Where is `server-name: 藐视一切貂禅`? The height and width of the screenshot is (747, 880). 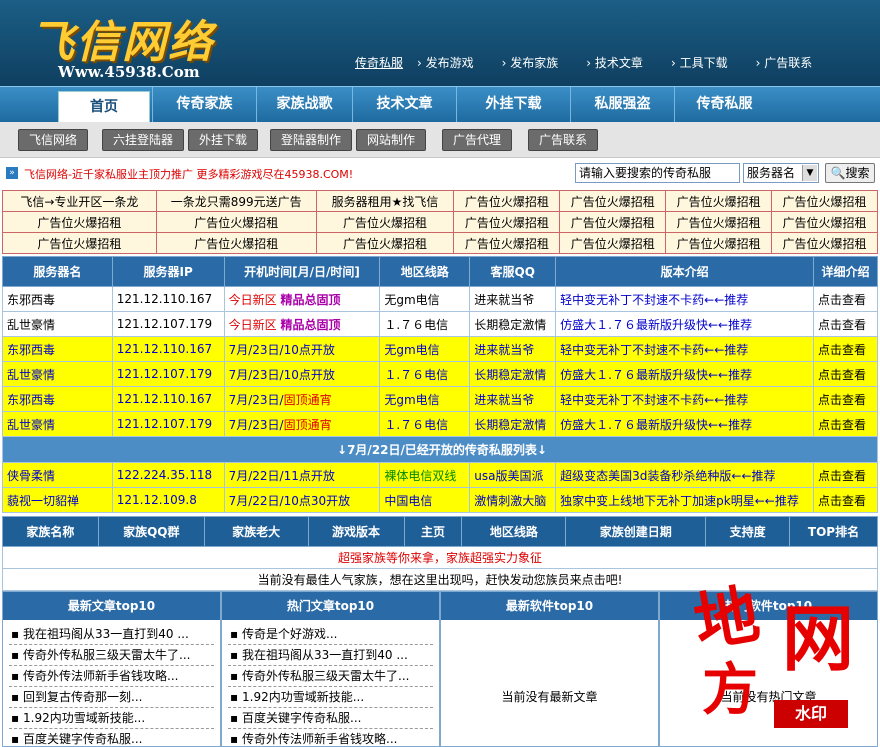 server-name: 藐视一切貂禅 is located at coordinates (57, 500).